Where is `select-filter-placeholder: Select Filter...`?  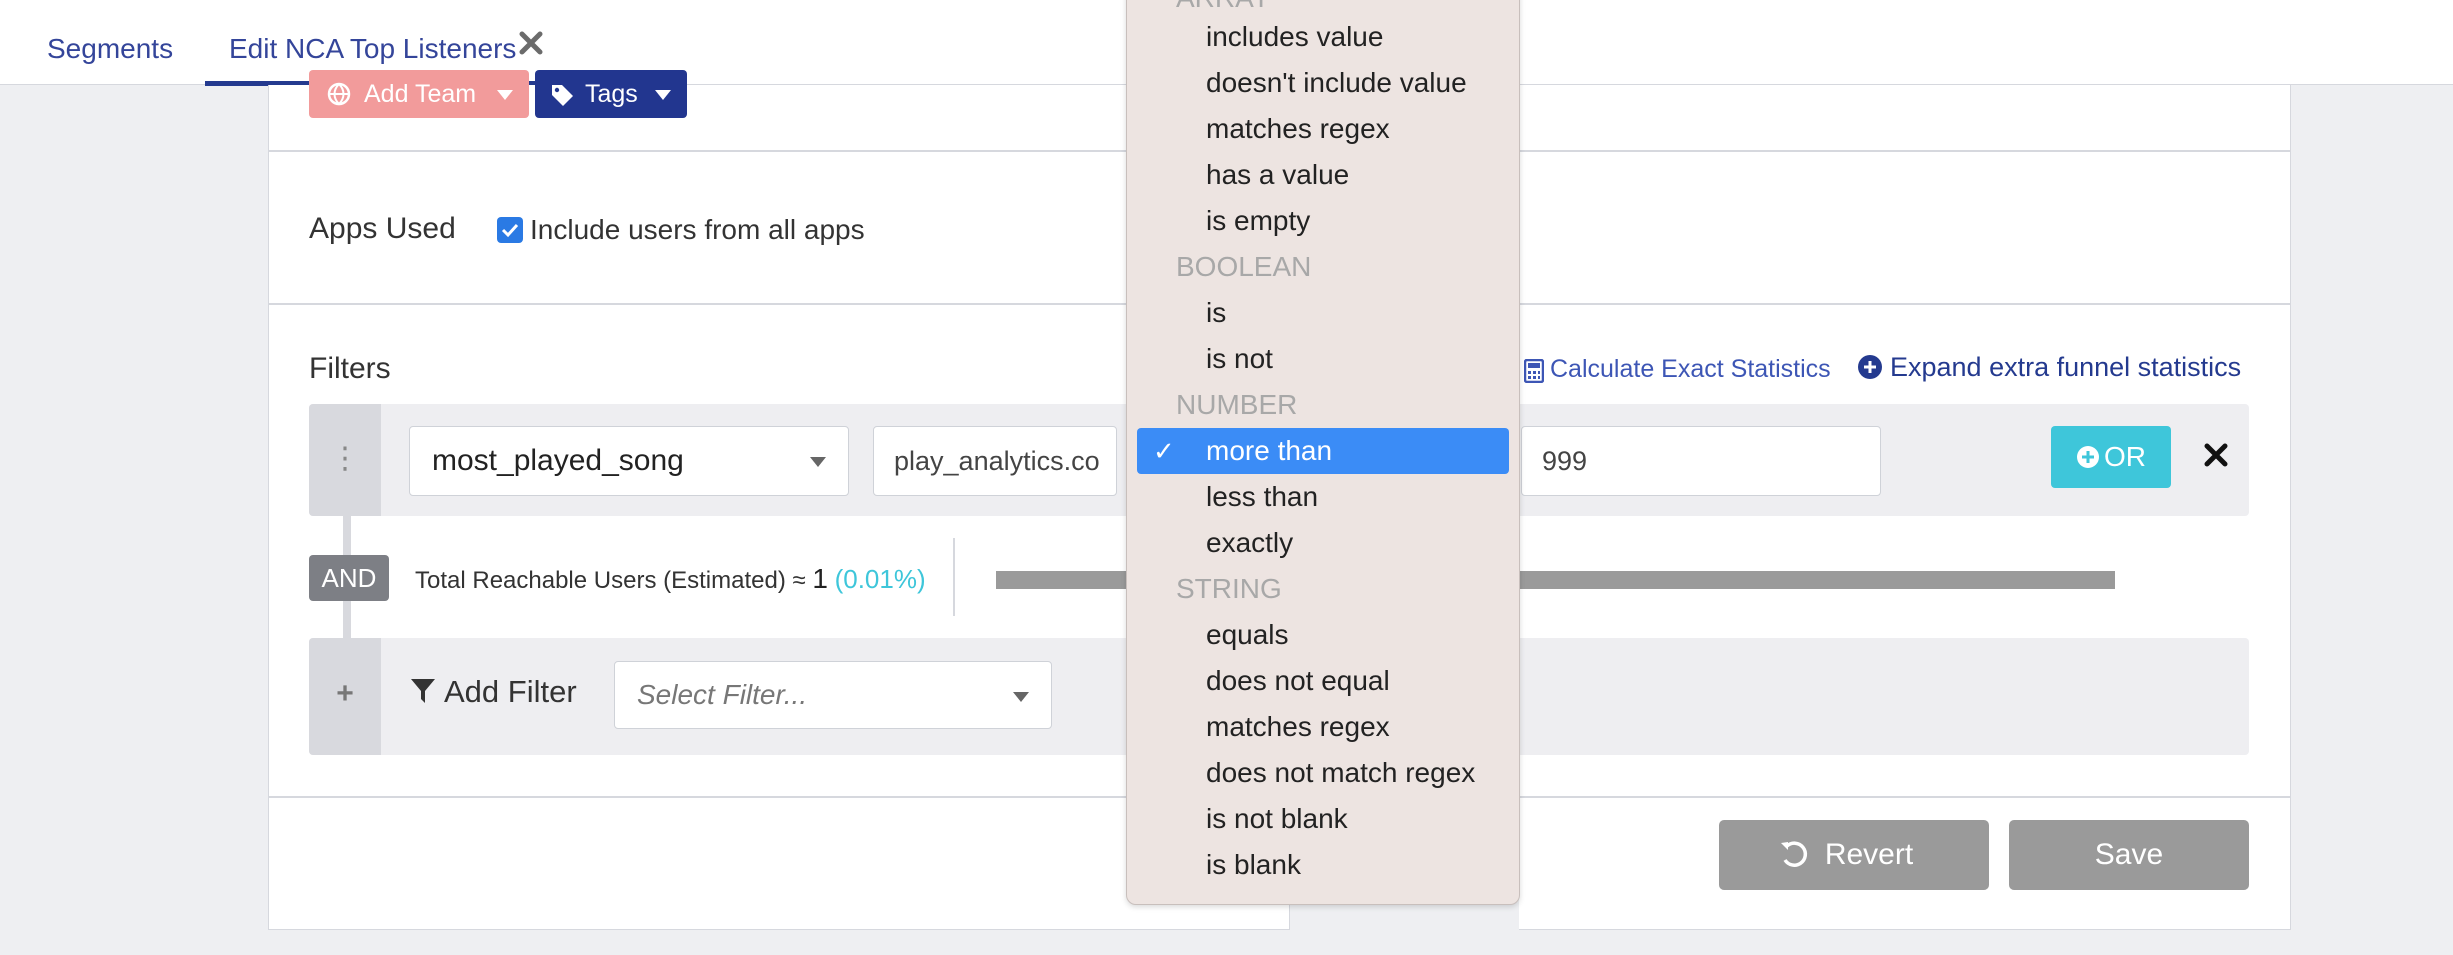 select-filter-placeholder: Select Filter... is located at coordinates (722, 694).